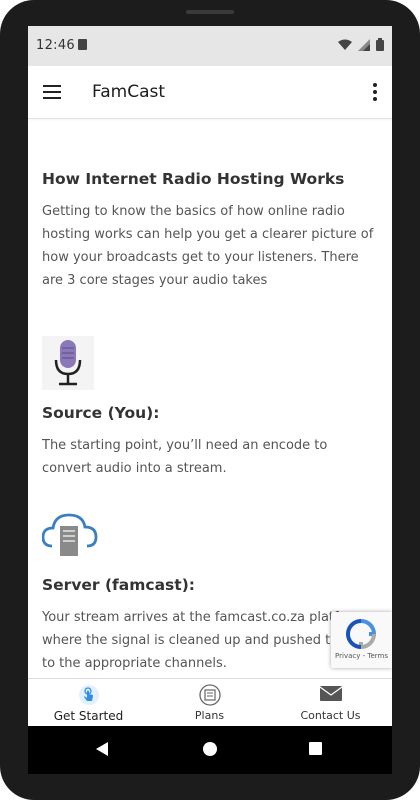 The image size is (420, 800). I want to click on system-navigation-bar, so click(210, 750).